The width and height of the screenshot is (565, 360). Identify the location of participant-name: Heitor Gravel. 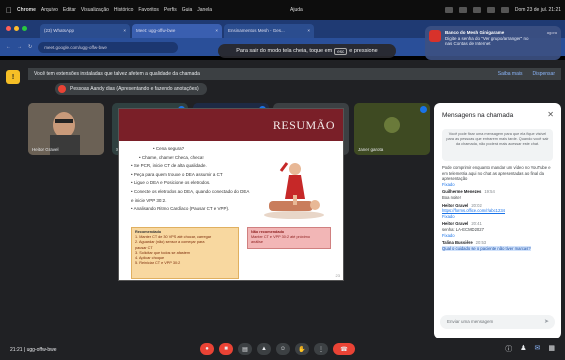
(45, 149).